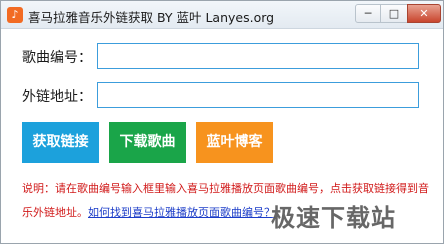 The height and width of the screenshot is (244, 444). Describe the element at coordinates (57, 58) in the screenshot. I see `song-id-label: 歌曲编号：` at that location.